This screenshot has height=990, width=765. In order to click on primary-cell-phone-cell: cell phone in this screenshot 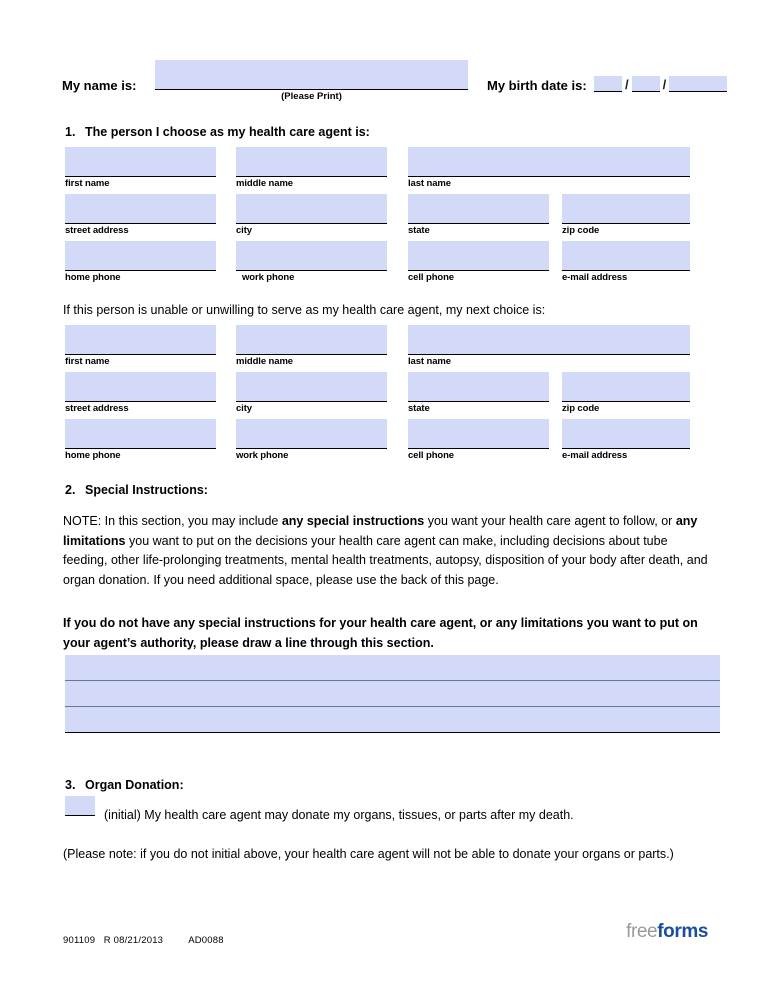, I will do `click(478, 262)`.